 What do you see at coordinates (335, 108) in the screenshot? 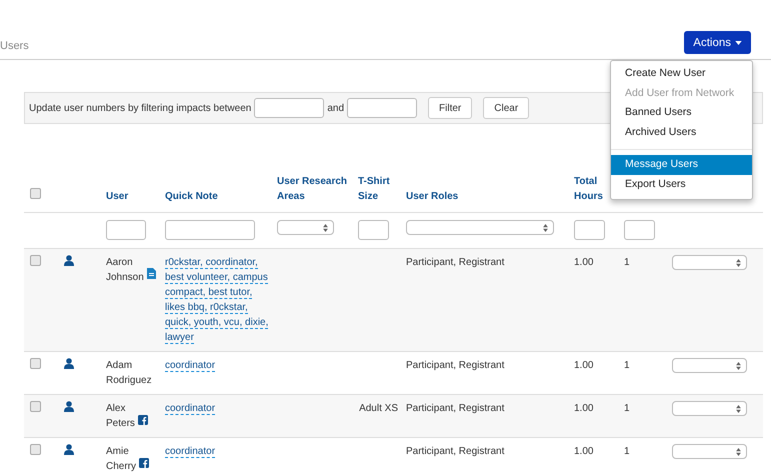
I see `and-label: and` at bounding box center [335, 108].